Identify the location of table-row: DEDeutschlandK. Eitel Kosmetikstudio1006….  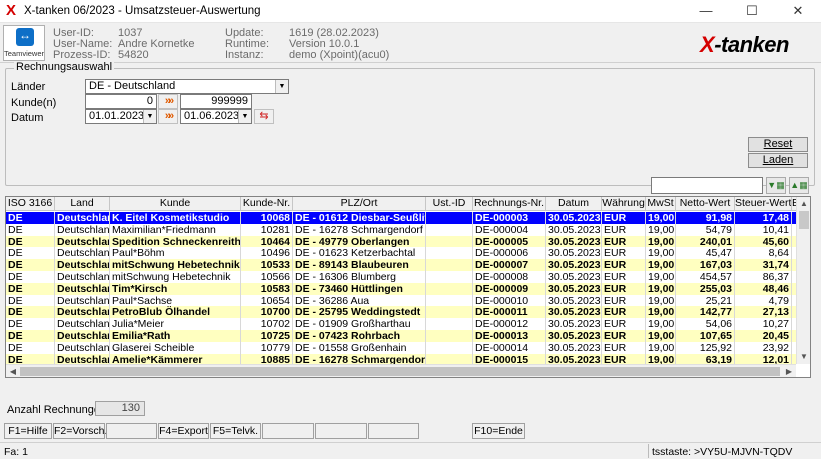
(401, 218).